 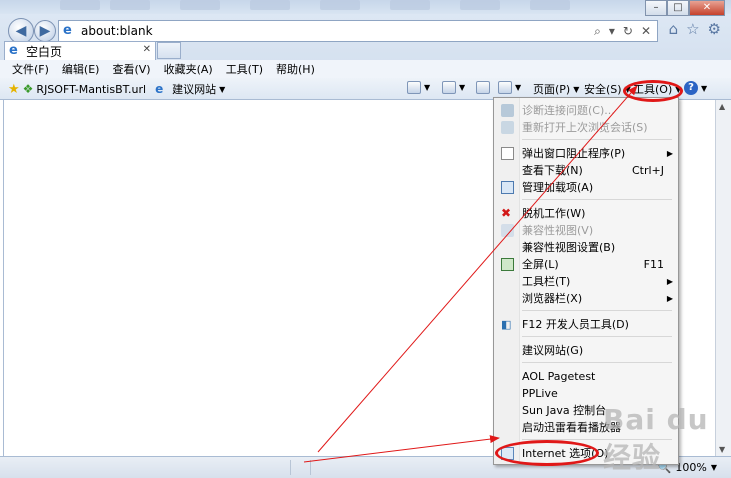 What do you see at coordinates (547, 453) in the screenshot?
I see `annotation-circle-internet-options` at bounding box center [547, 453].